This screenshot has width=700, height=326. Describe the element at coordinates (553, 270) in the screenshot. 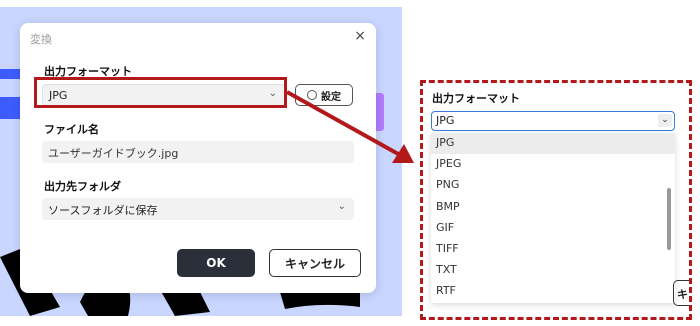

I see `dropdown-option: TXT` at that location.